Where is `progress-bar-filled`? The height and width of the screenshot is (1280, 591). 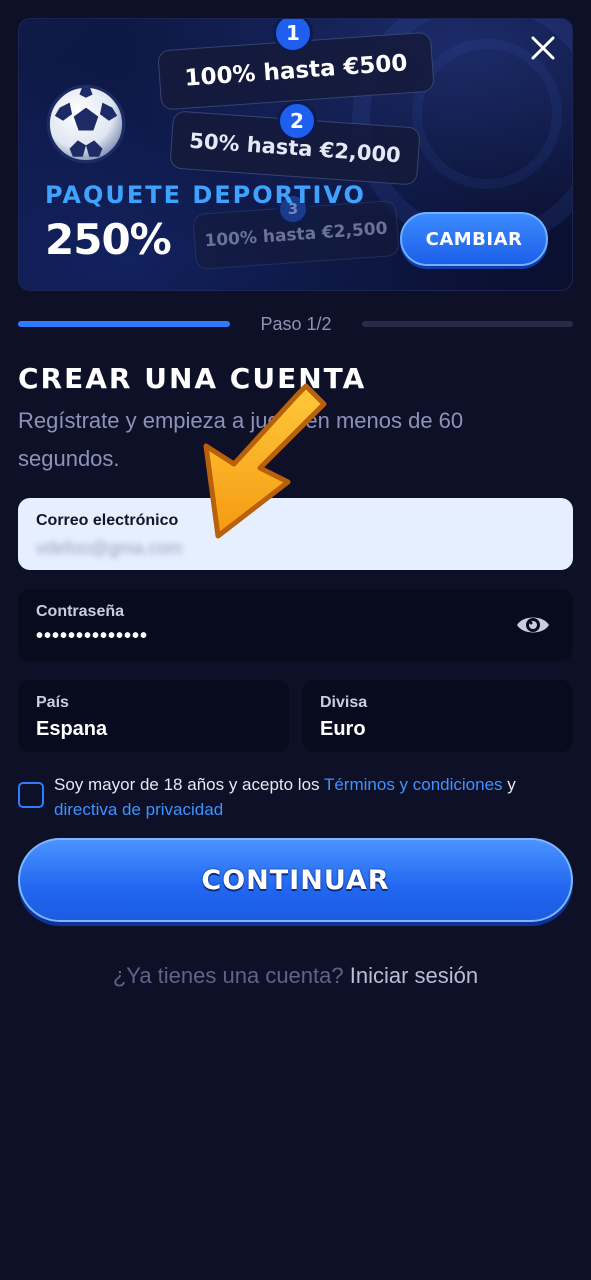
progress-bar-filled is located at coordinates (124, 324).